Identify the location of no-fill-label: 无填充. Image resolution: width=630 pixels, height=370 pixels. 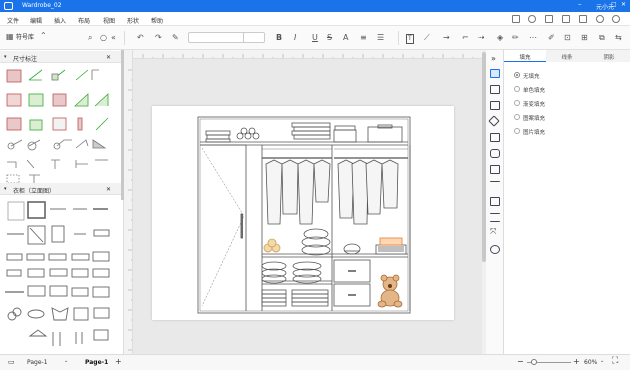
(531, 77).